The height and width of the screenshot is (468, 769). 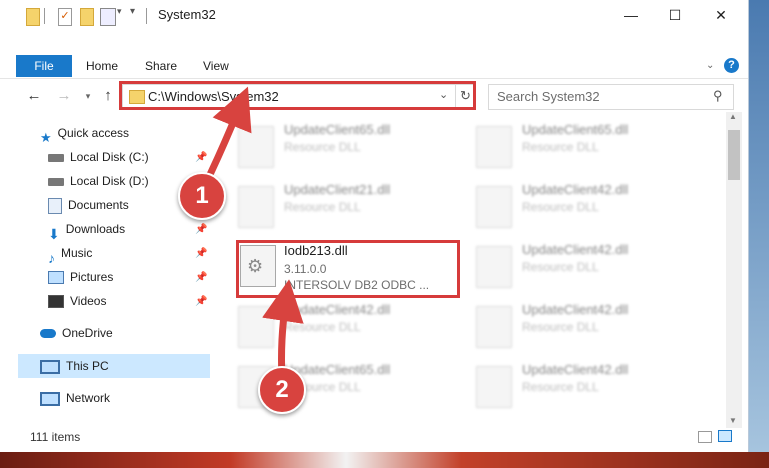 I want to click on annotation-arrows, so click(x=252, y=232).